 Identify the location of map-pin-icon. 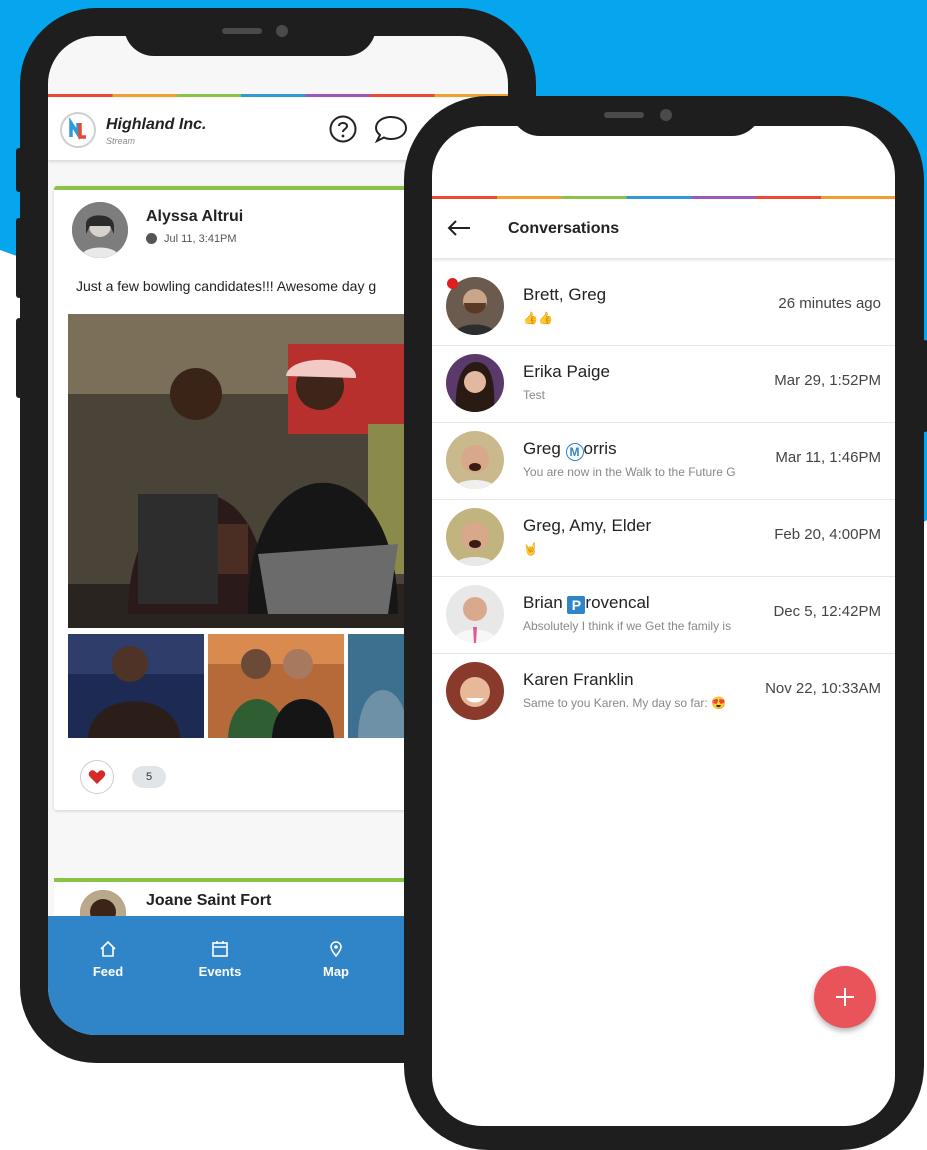
(336, 949).